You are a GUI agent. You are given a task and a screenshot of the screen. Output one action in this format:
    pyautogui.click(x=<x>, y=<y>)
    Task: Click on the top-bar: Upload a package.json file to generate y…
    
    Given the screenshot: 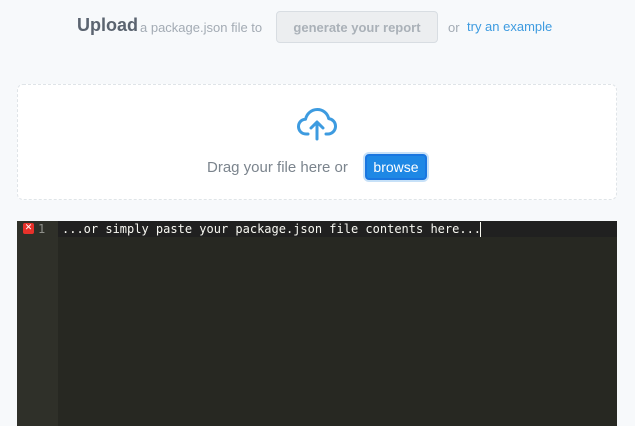 What is the action you would take?
    pyautogui.click(x=317, y=27)
    